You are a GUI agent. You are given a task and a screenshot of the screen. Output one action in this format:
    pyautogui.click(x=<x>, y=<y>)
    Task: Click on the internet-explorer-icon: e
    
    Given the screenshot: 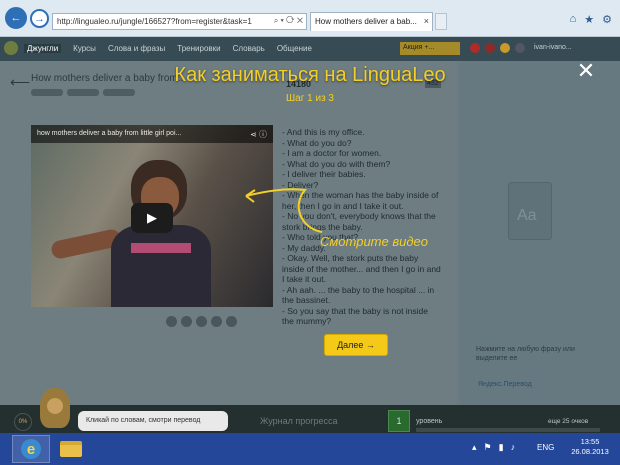 What is the action you would take?
    pyautogui.click(x=31, y=449)
    